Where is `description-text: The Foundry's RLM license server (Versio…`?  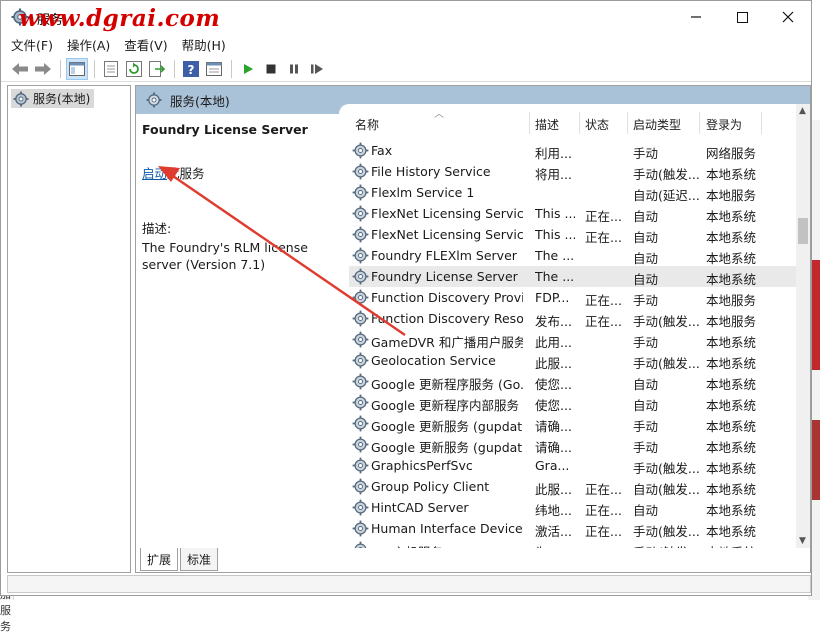
description-text: The Foundry's RLM license server (Versio… is located at coordinates (225, 256).